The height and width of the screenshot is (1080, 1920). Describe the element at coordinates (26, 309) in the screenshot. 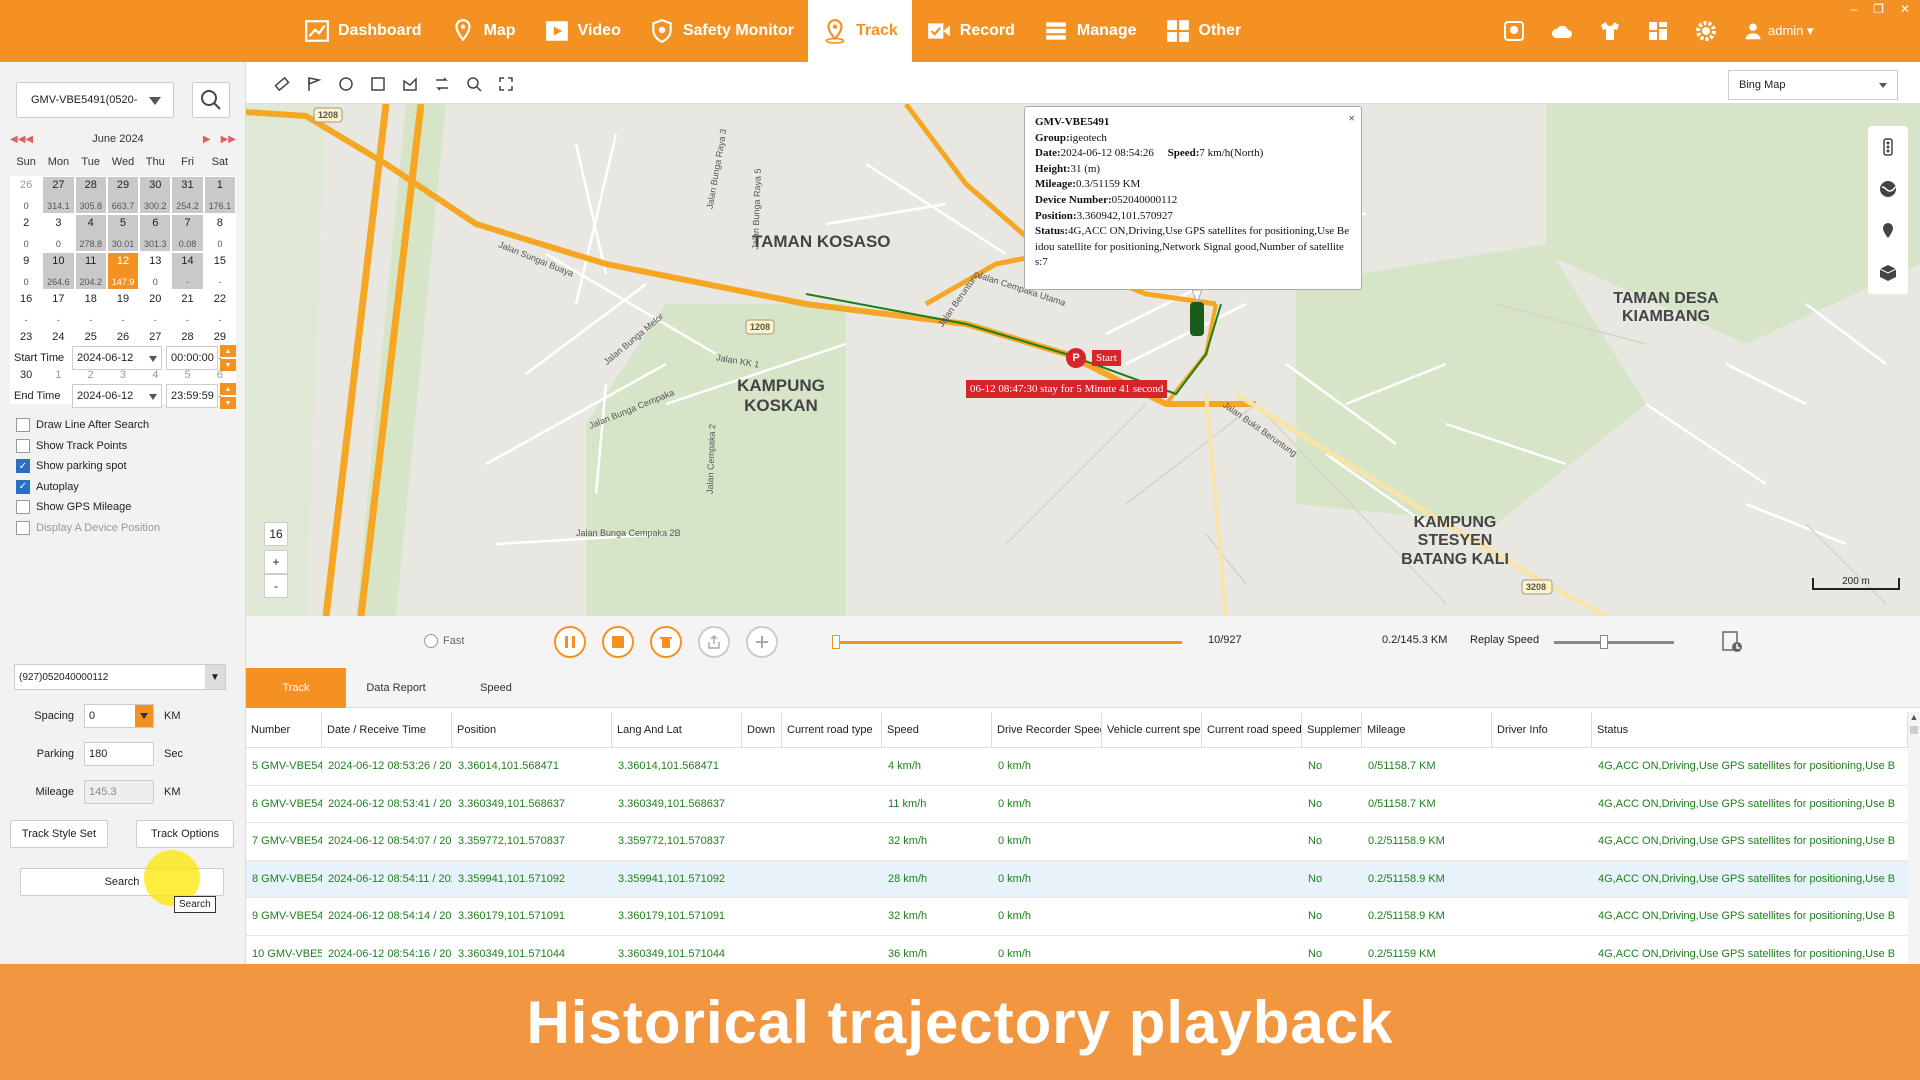

I see `calendar-day: 16 -` at that location.